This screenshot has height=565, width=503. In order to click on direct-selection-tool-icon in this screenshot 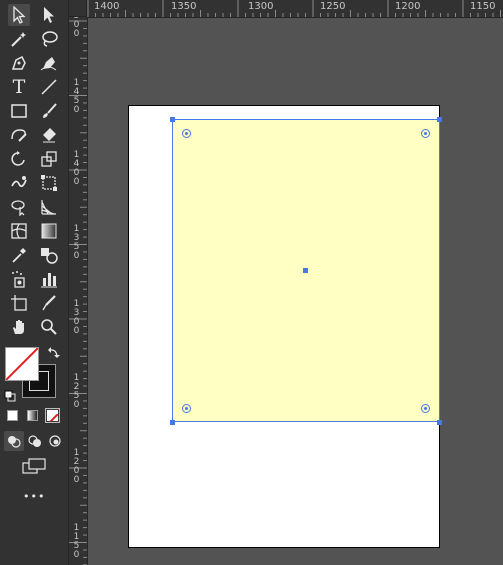, I will do `click(49, 15)`.